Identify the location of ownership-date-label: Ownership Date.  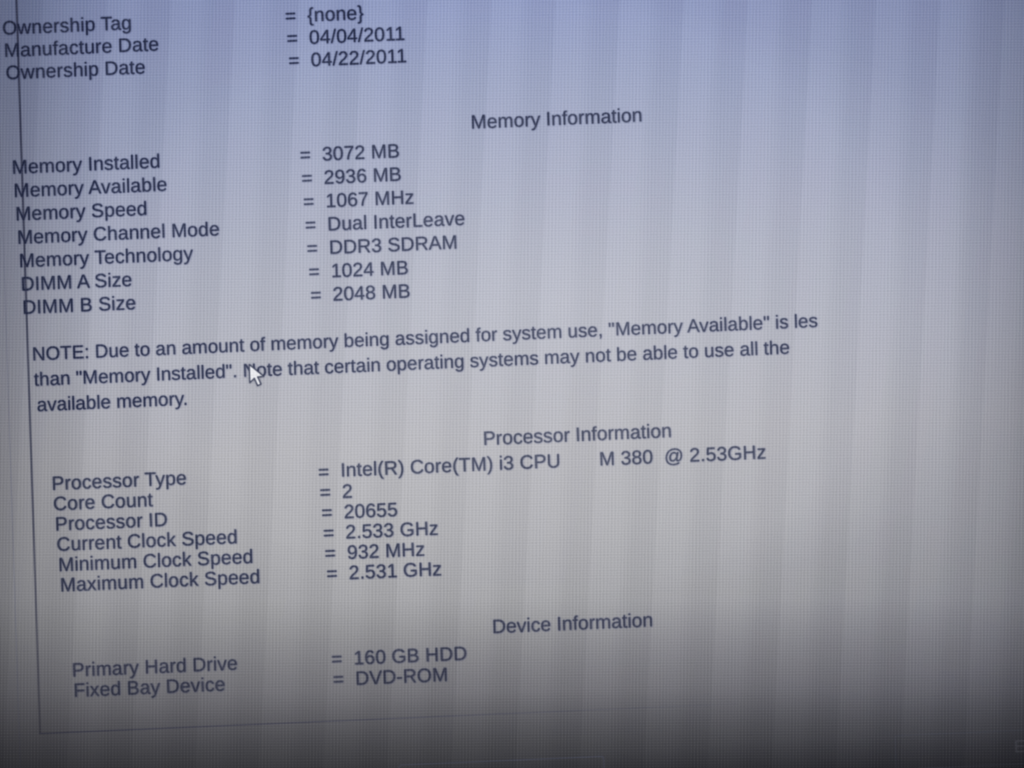
(75, 71).